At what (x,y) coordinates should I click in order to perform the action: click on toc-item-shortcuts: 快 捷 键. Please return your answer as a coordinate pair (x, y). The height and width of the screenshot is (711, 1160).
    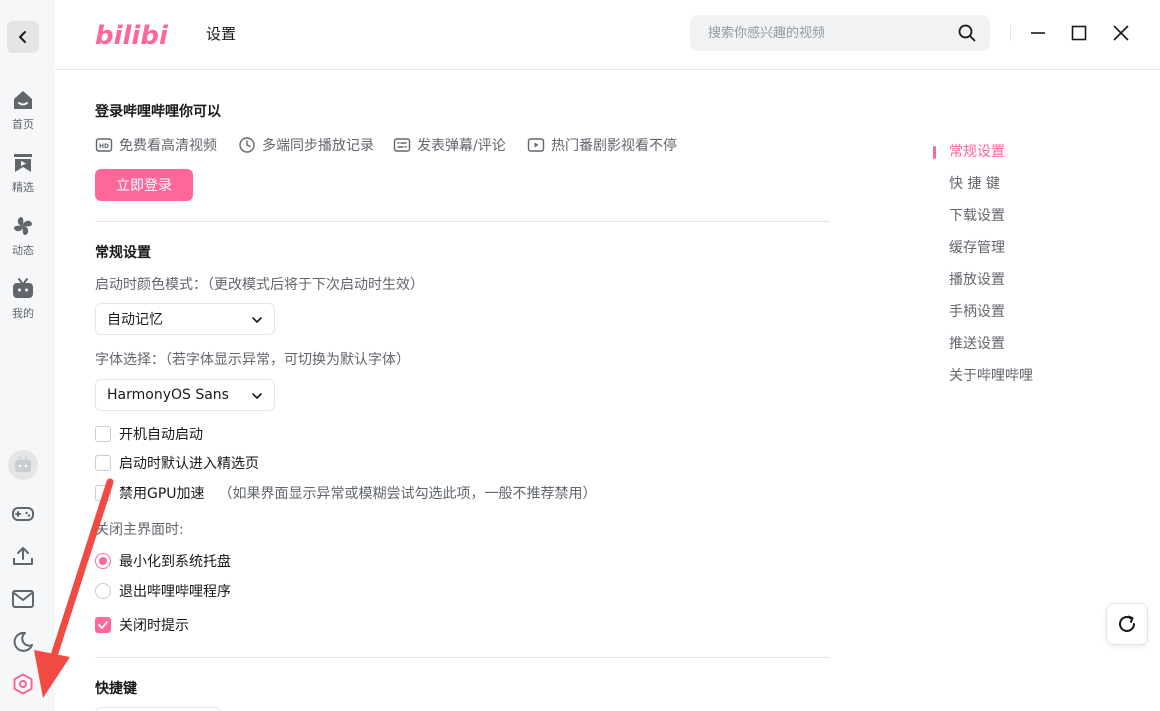
    Looking at the image, I should click on (1003, 188).